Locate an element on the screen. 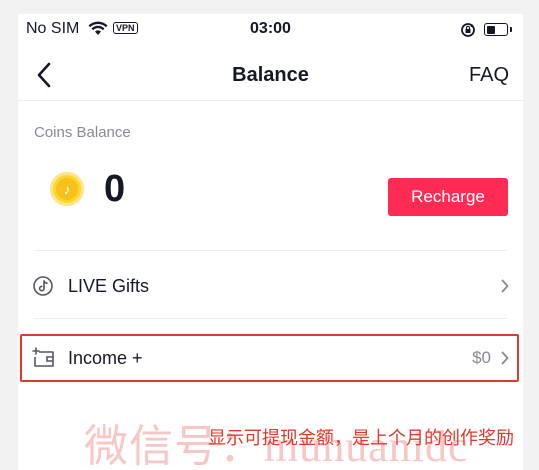 This screenshot has width=539, height=470. status-time: 03:00 is located at coordinates (270, 28).